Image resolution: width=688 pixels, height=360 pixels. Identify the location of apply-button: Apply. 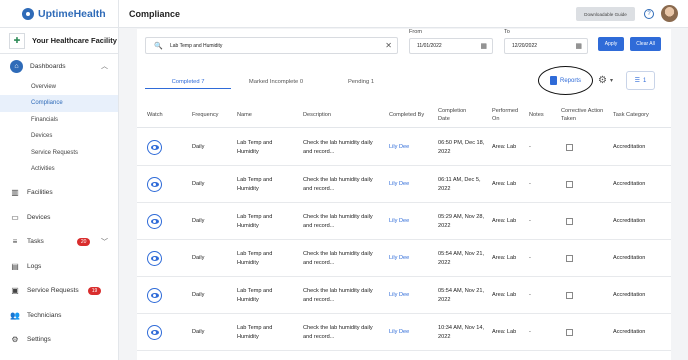
(611, 44).